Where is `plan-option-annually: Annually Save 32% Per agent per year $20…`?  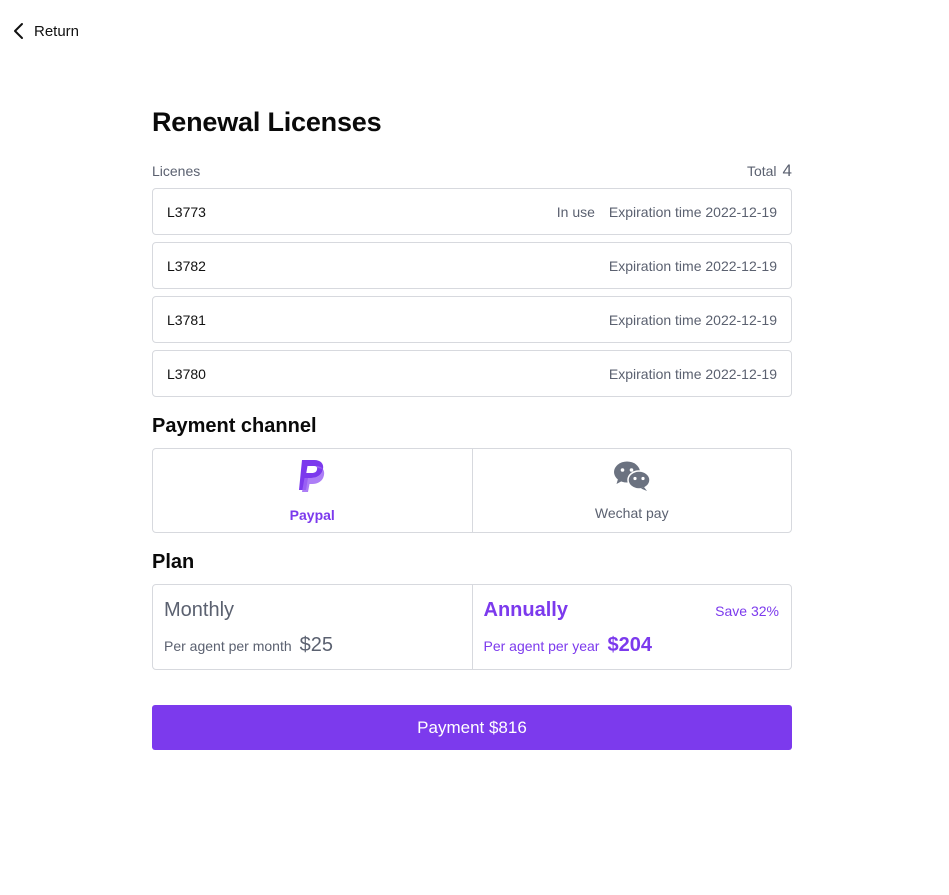
plan-option-annually: Annually Save 32% Per agent per year $20… is located at coordinates (631, 627).